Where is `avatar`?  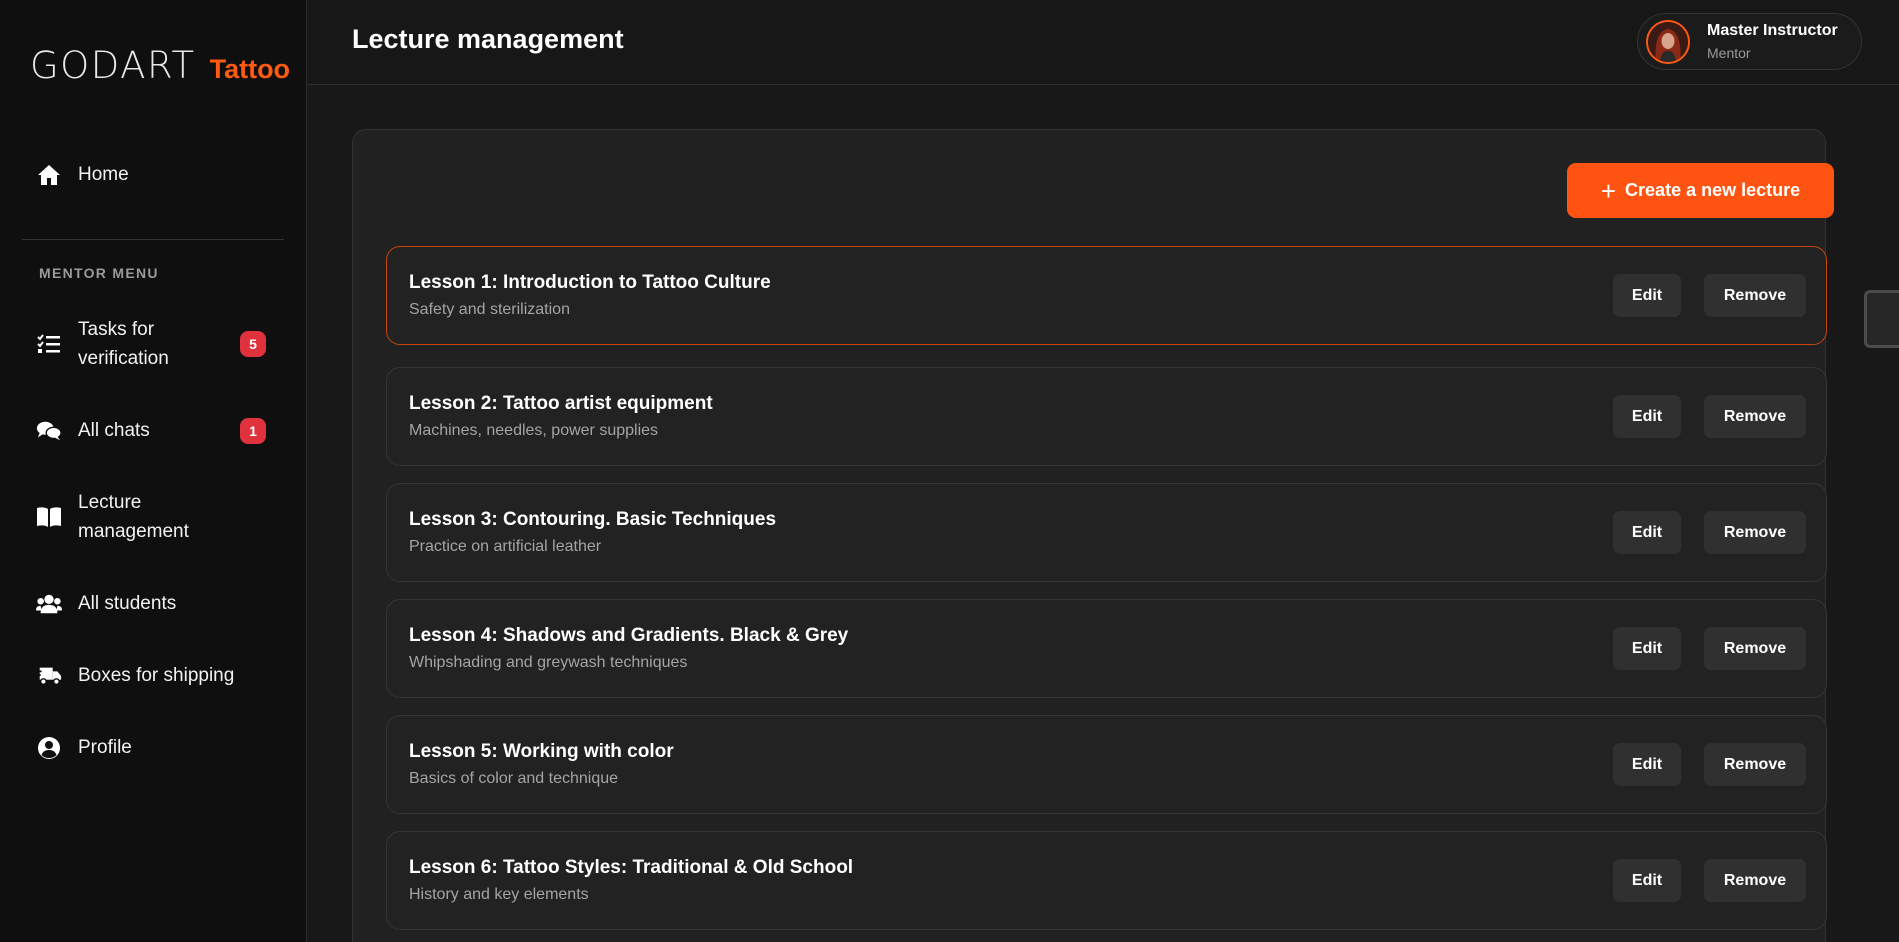 avatar is located at coordinates (1668, 41).